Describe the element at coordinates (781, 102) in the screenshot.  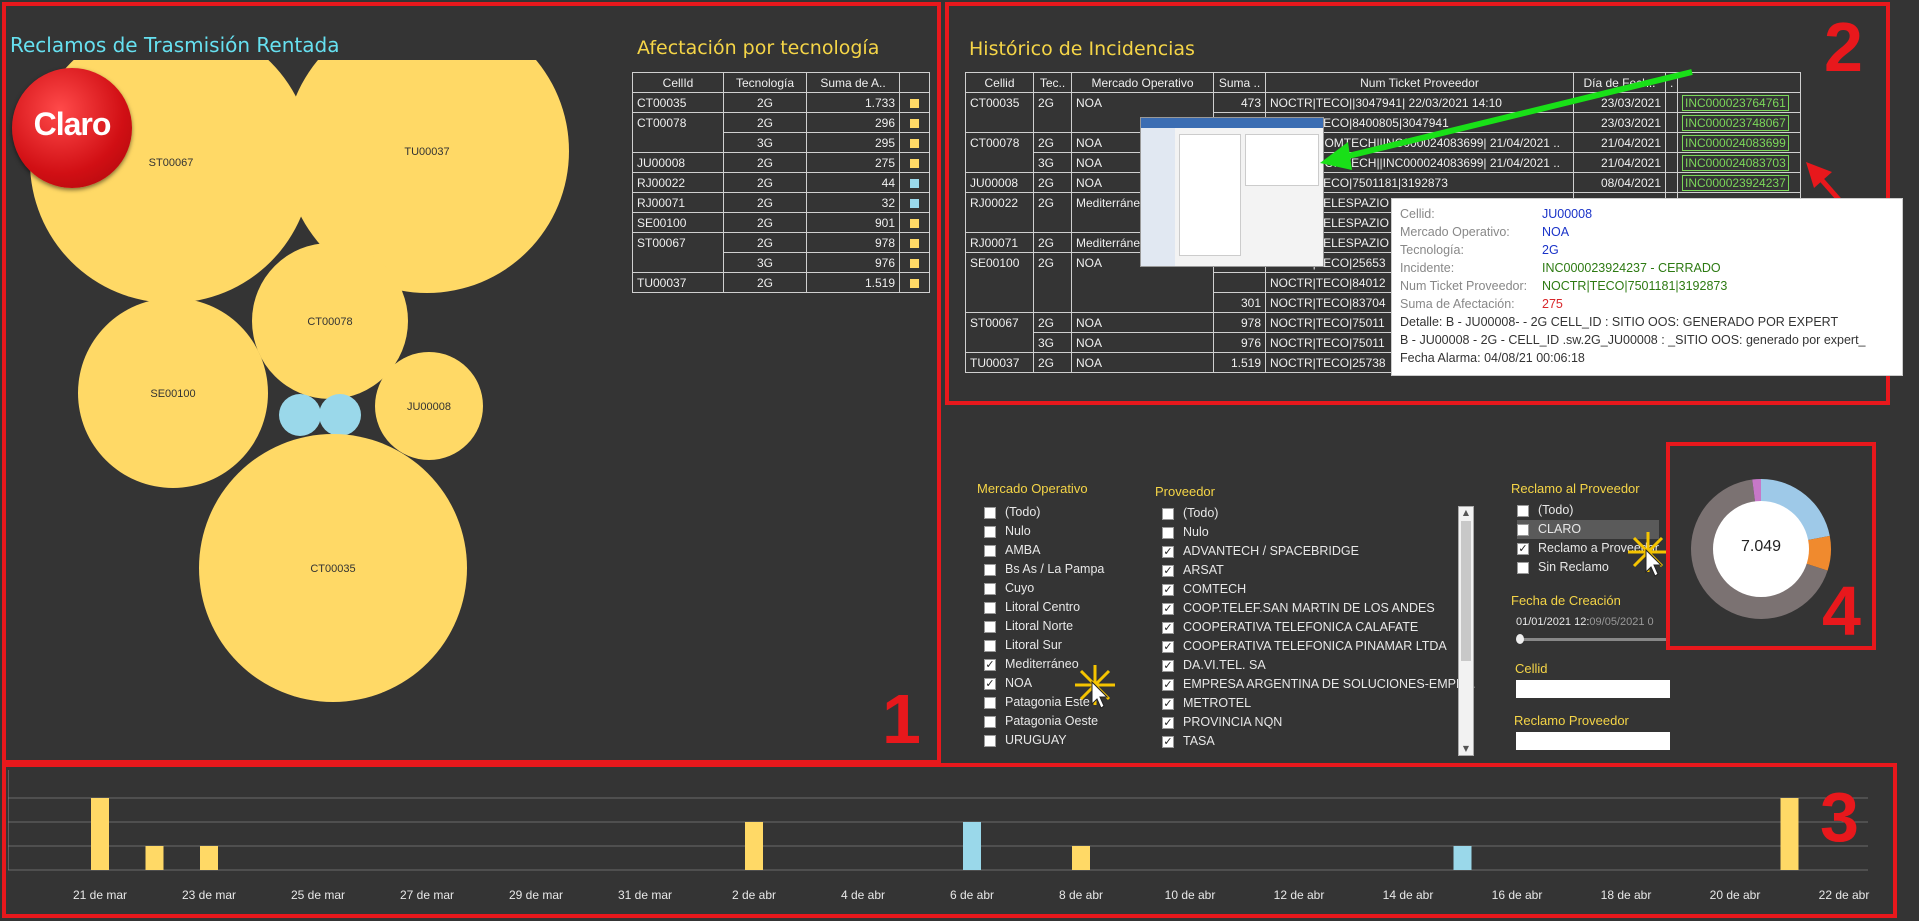
I see `table-row: CT00035 2G 1.733` at that location.